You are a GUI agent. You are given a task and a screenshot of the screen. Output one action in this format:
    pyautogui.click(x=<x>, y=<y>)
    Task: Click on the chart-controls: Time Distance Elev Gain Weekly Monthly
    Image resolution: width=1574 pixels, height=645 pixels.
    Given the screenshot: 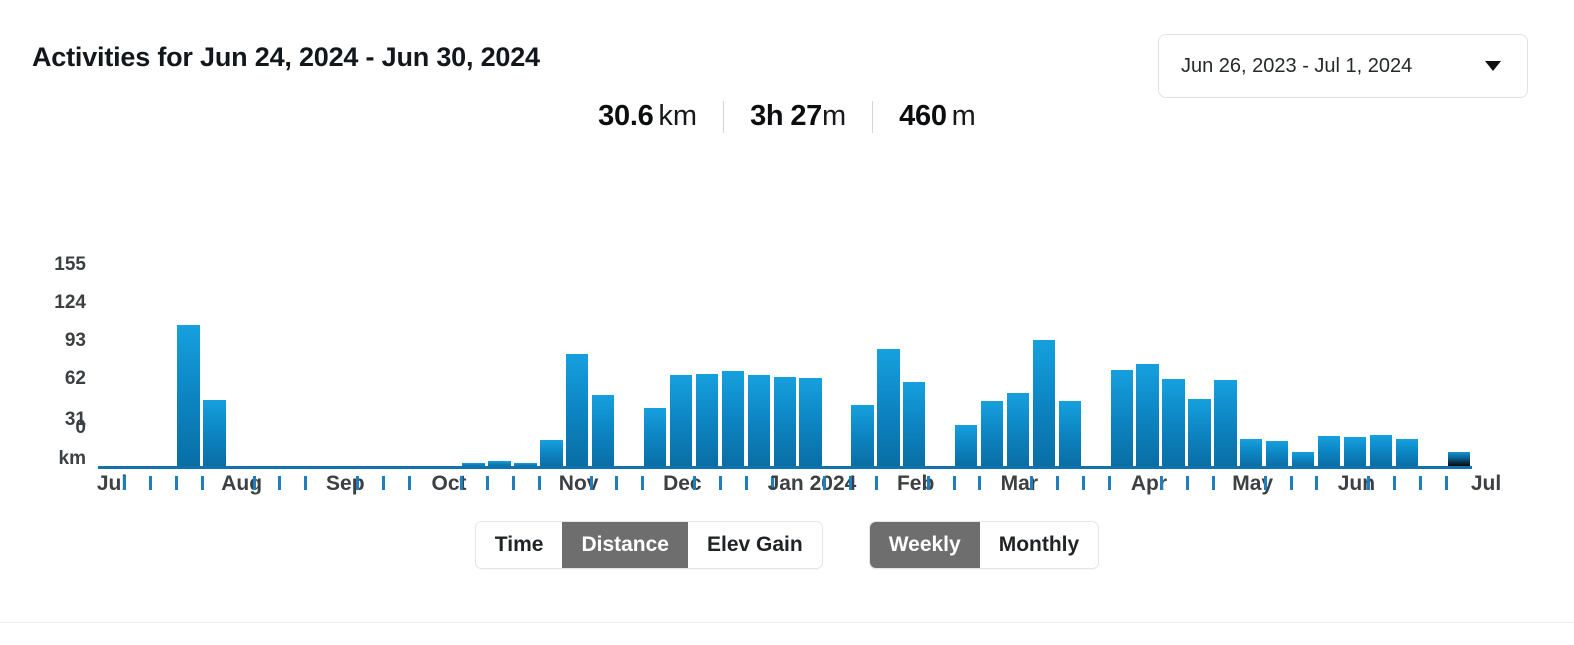 What is the action you would take?
    pyautogui.click(x=787, y=545)
    